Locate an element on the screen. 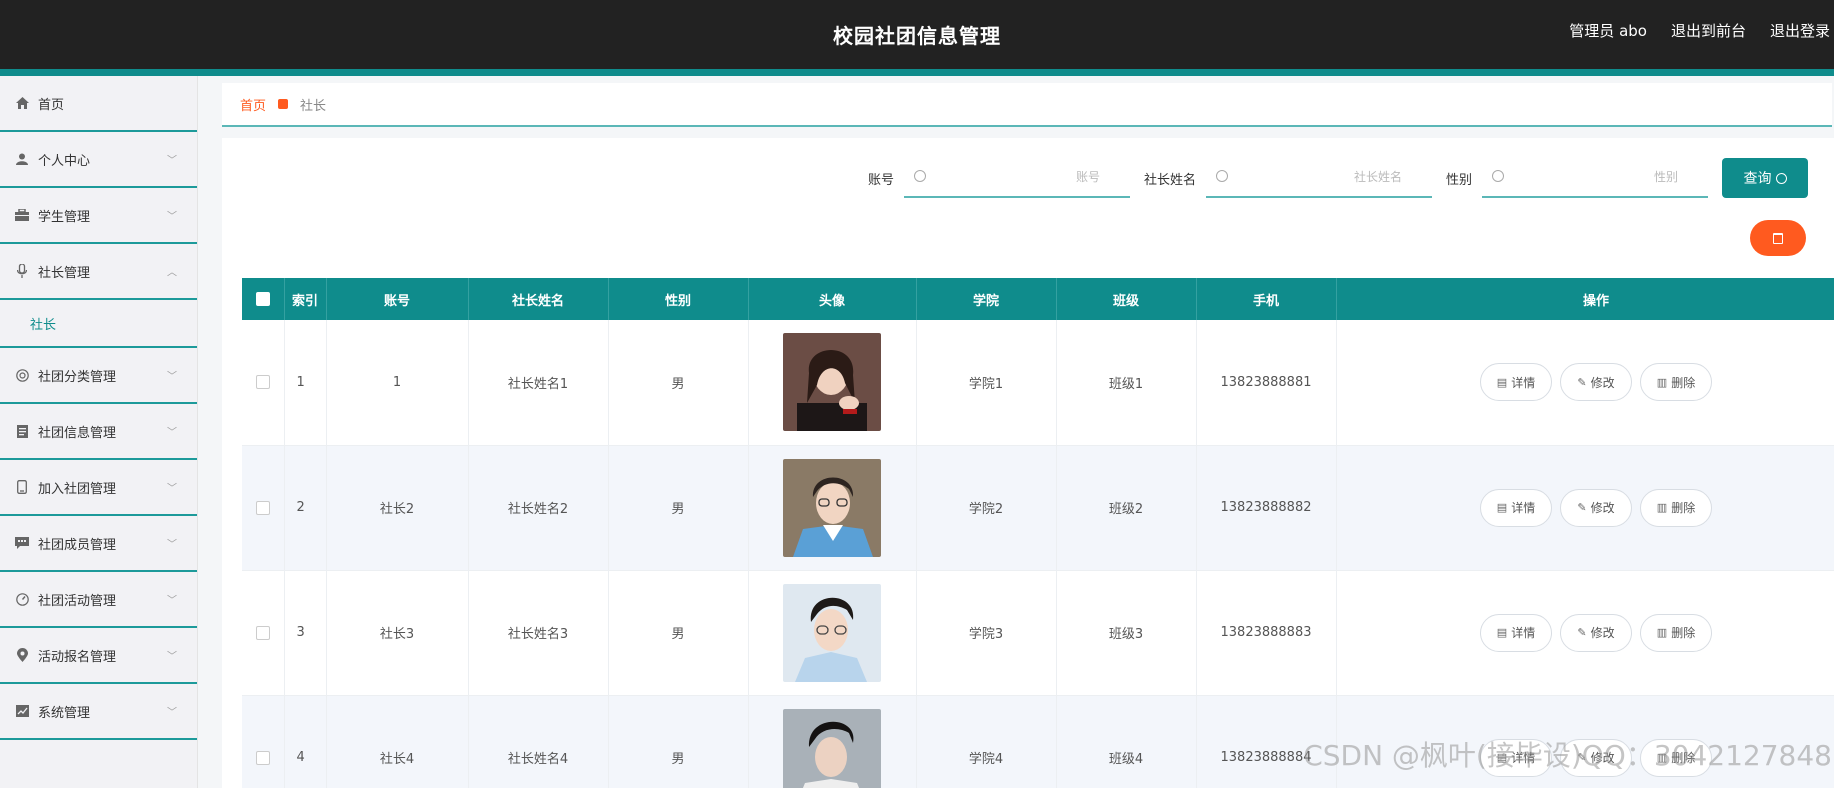  sidebar-item-personal-center: 个人中心 ﹀ is located at coordinates (98, 160).